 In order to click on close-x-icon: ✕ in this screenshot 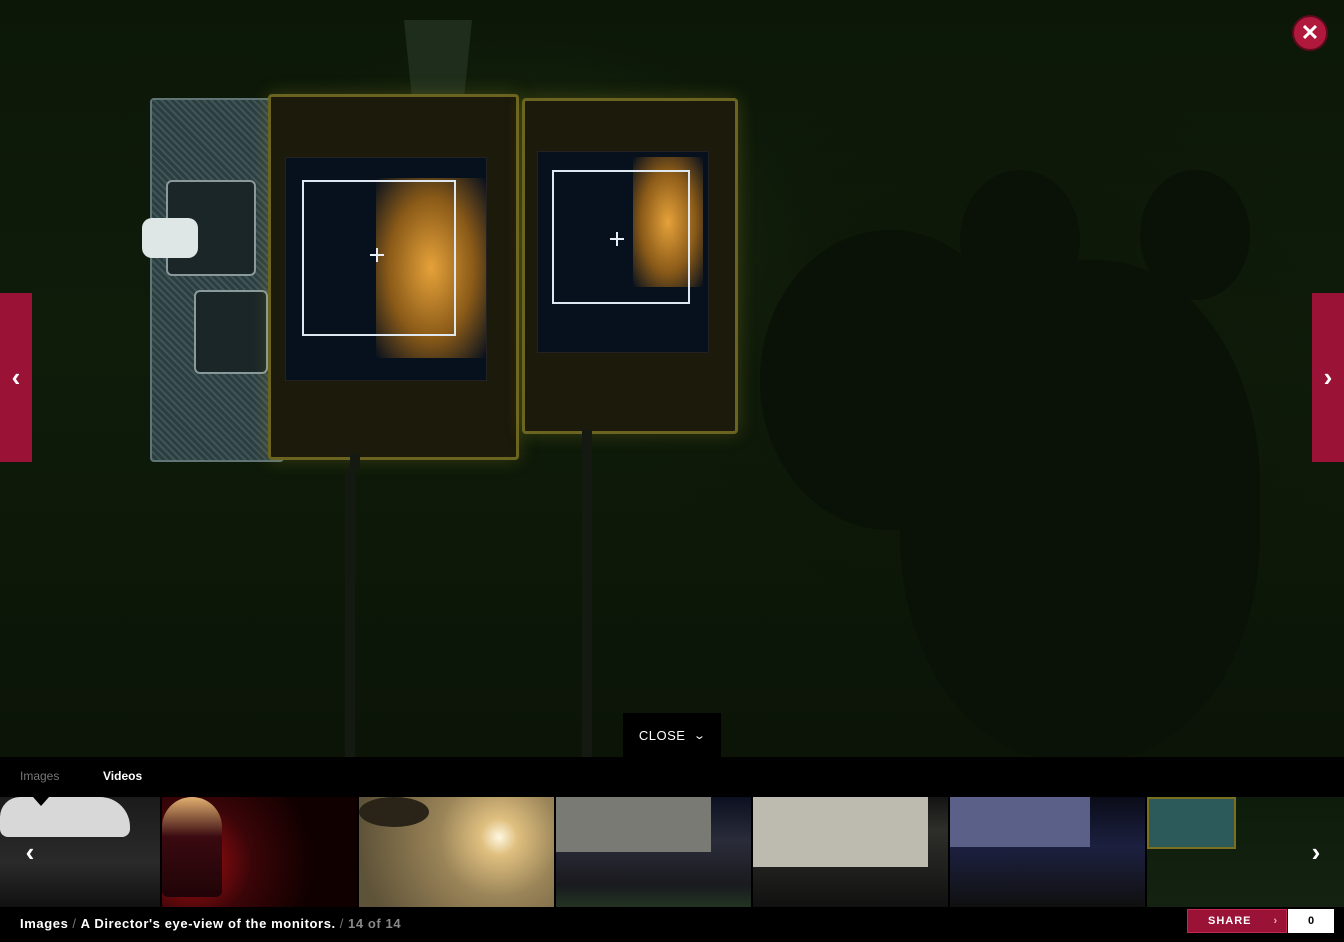, I will do `click(1310, 32)`.